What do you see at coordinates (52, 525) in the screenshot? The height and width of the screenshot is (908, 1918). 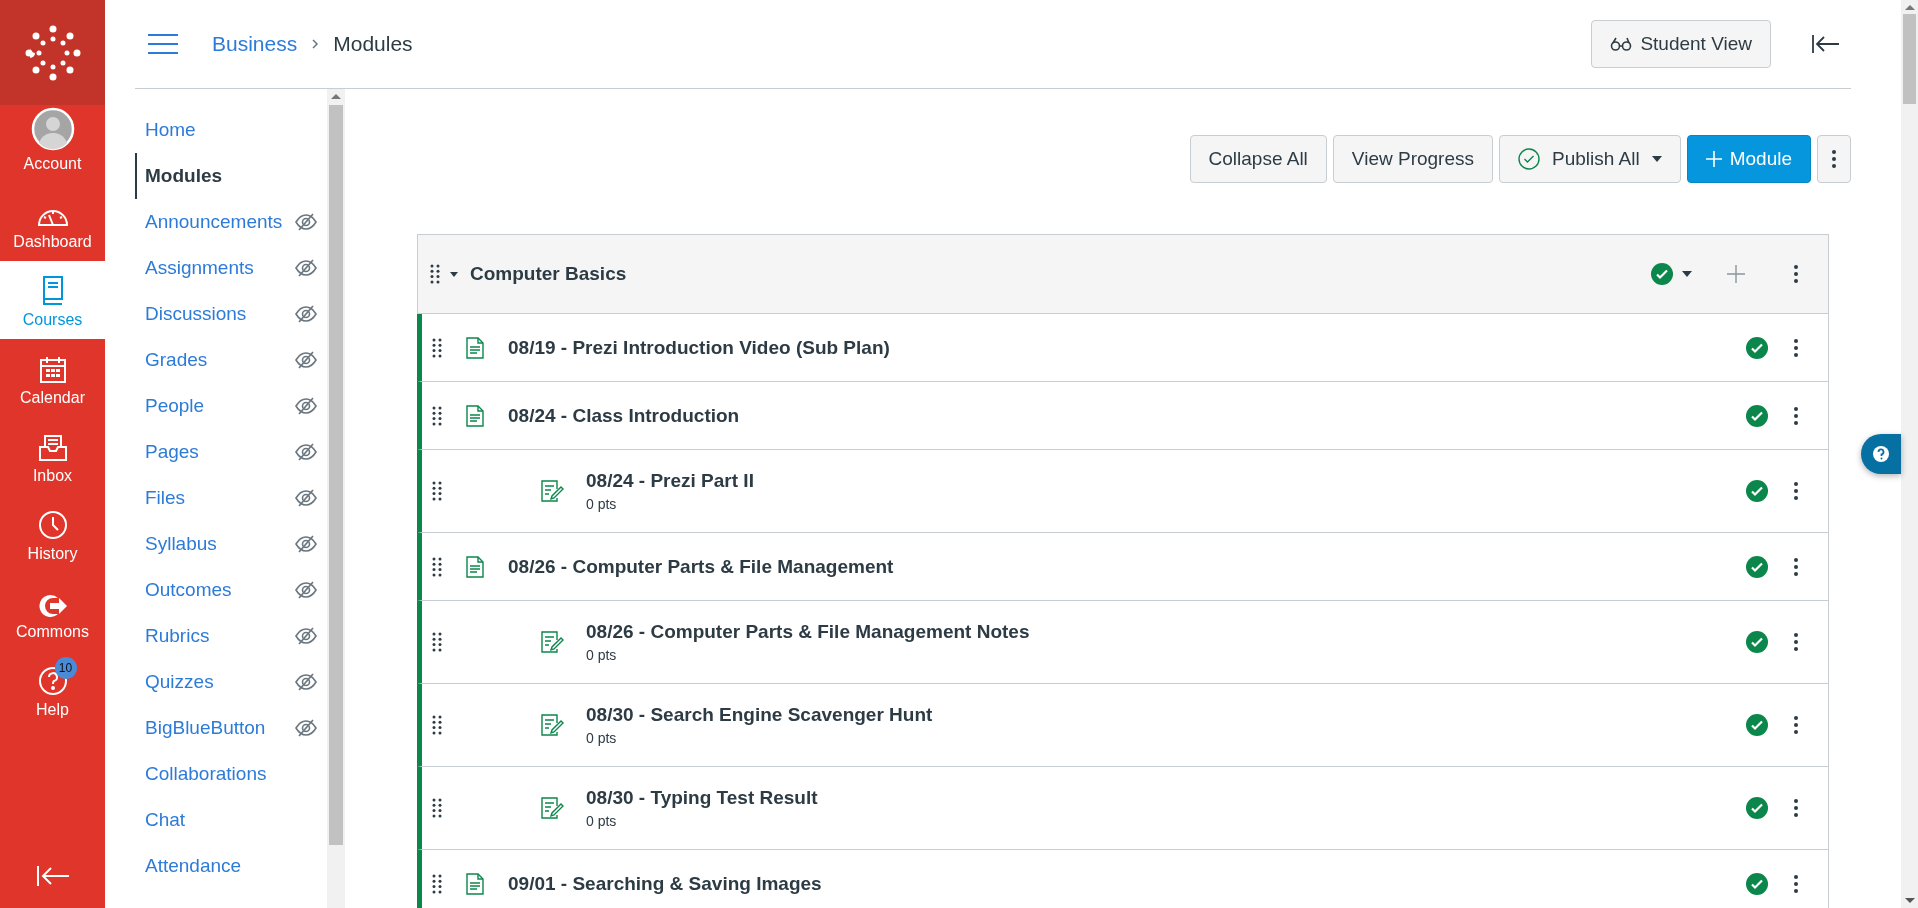 I see `clock-icon` at bounding box center [52, 525].